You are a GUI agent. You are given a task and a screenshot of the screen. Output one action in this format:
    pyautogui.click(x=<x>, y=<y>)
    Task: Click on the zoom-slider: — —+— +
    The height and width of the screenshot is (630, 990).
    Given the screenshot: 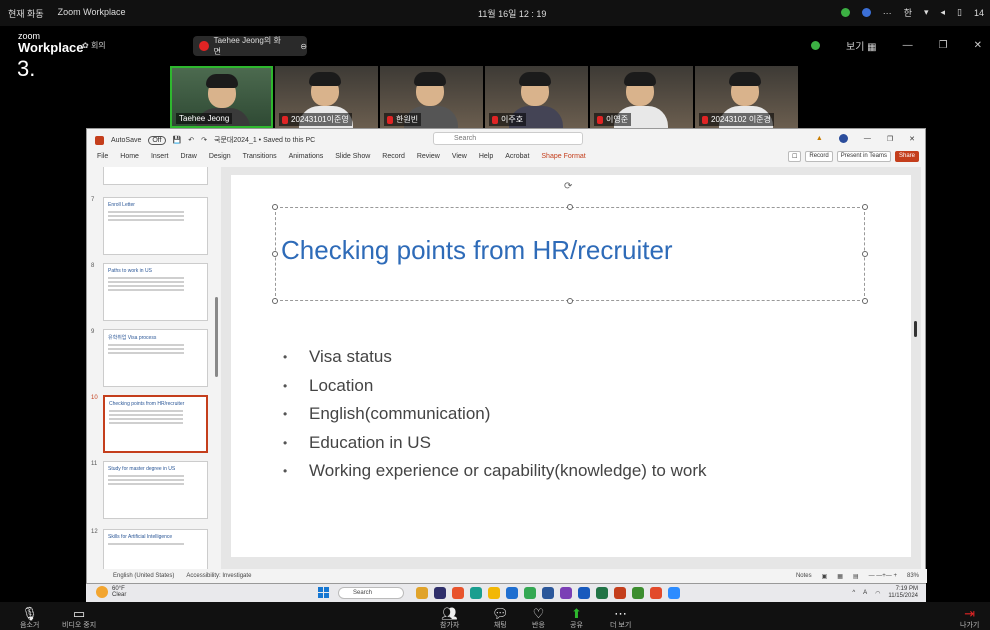 What is the action you would take?
    pyautogui.click(x=883, y=576)
    